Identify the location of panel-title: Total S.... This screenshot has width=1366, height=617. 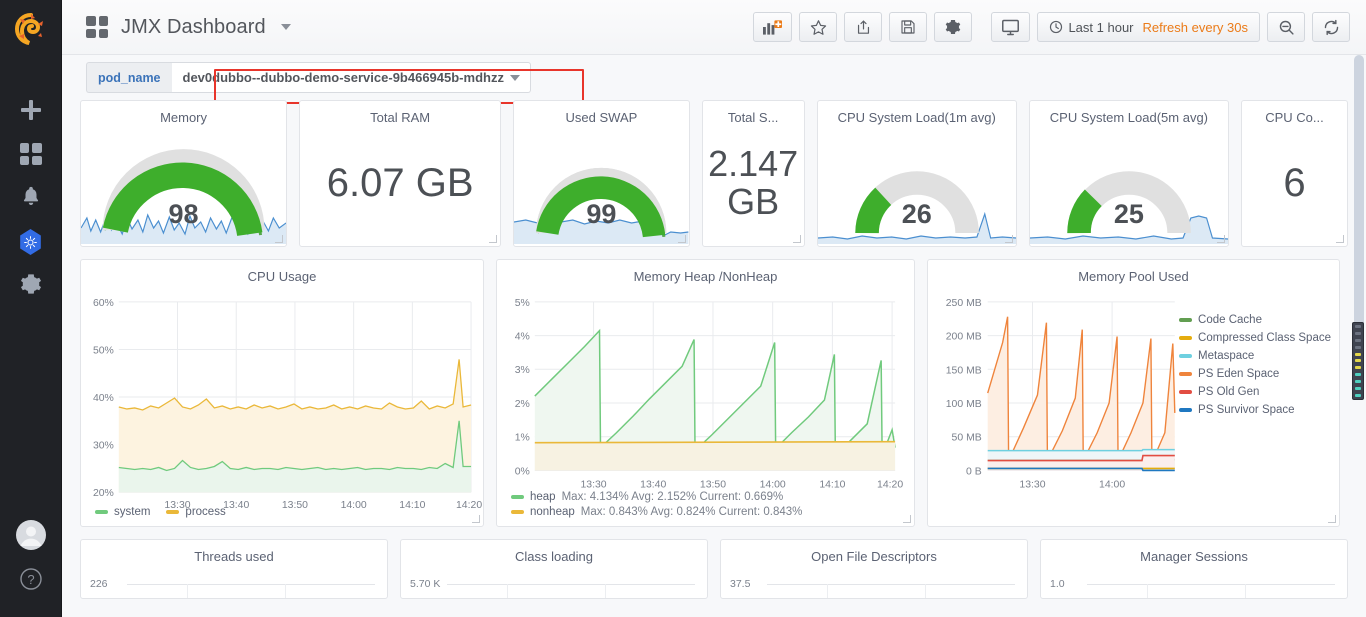
(753, 117).